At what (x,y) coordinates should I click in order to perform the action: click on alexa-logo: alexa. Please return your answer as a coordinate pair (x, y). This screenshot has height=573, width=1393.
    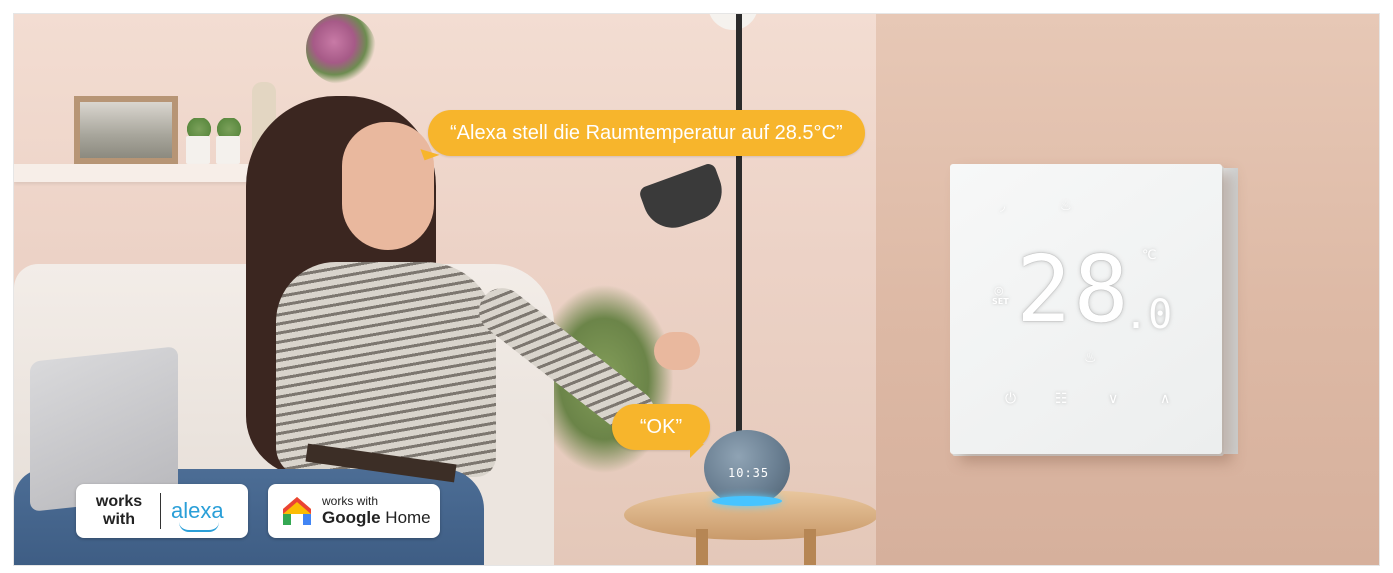
    Looking at the image, I should click on (197, 516).